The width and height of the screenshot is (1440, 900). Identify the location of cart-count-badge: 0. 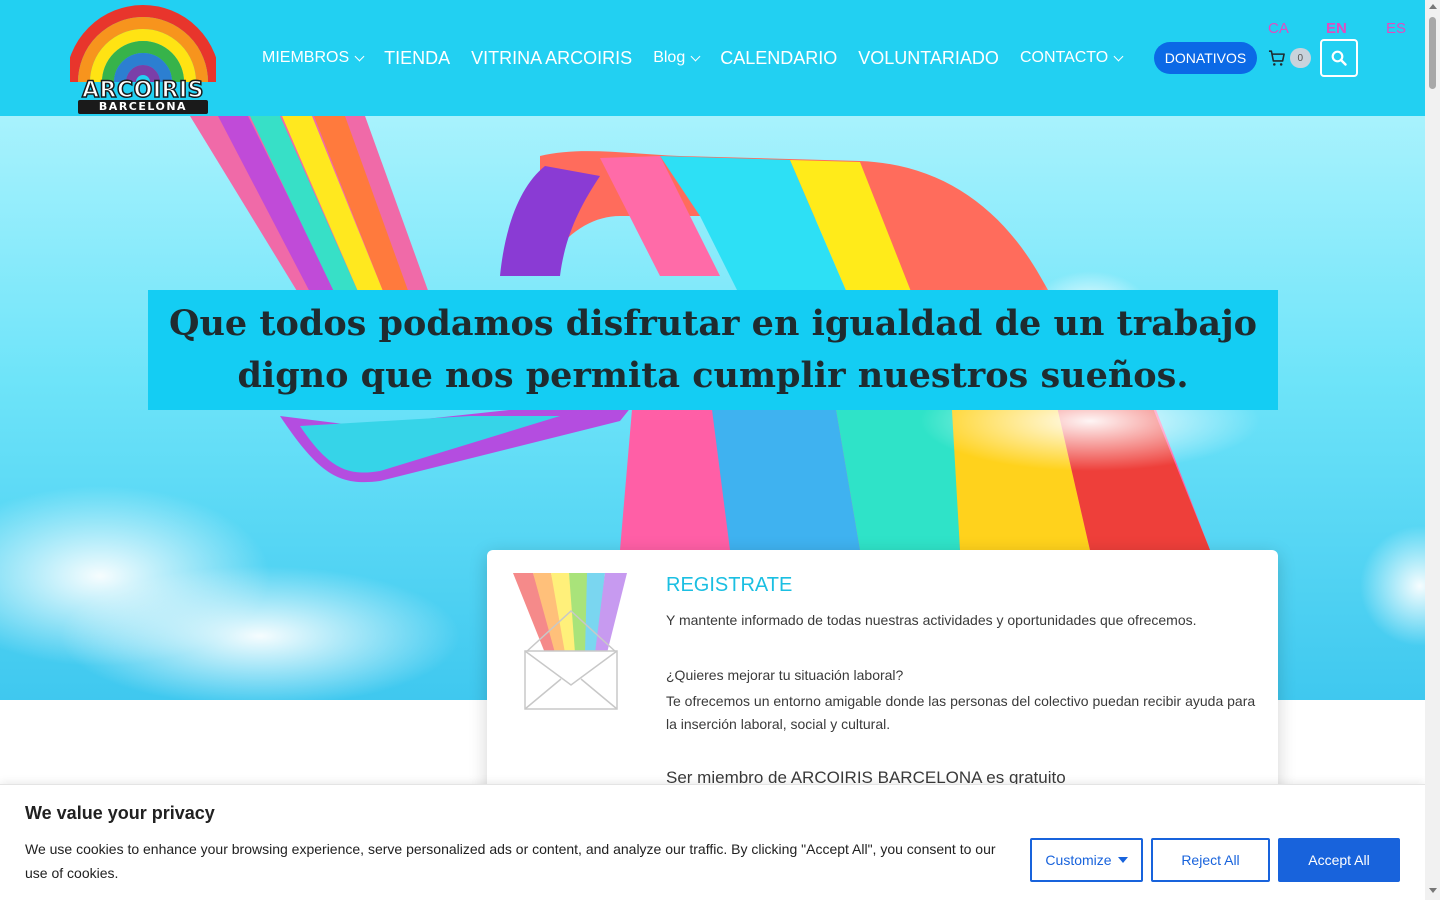
(1300, 58).